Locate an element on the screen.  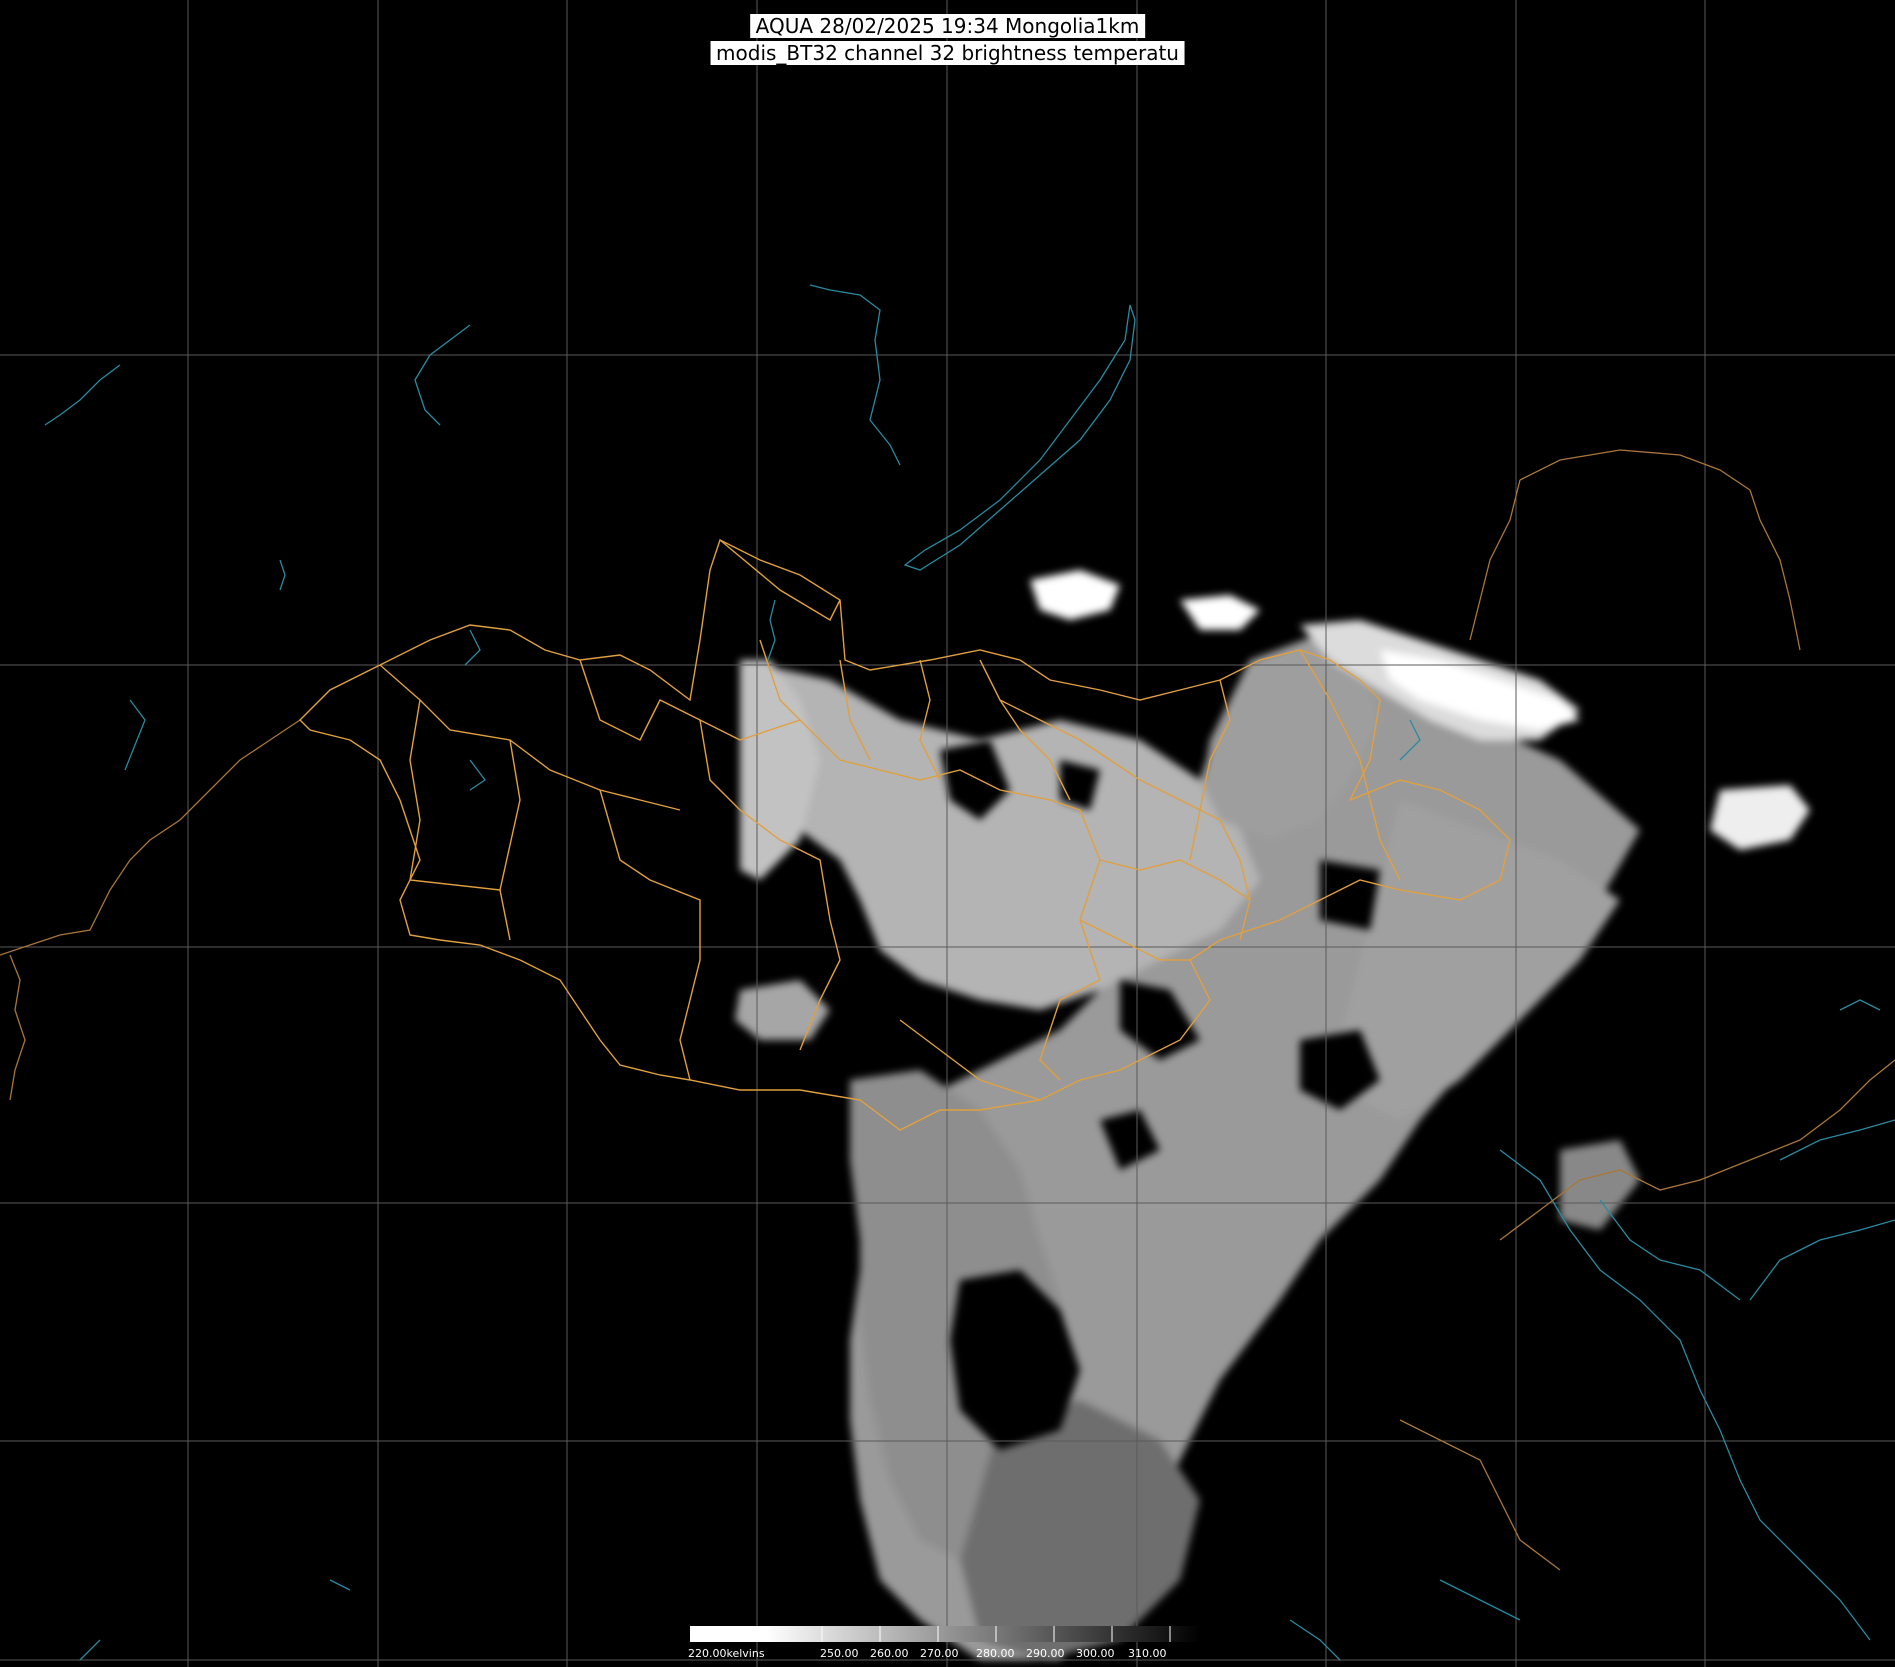
colorbar is located at coordinates (945, 1634).